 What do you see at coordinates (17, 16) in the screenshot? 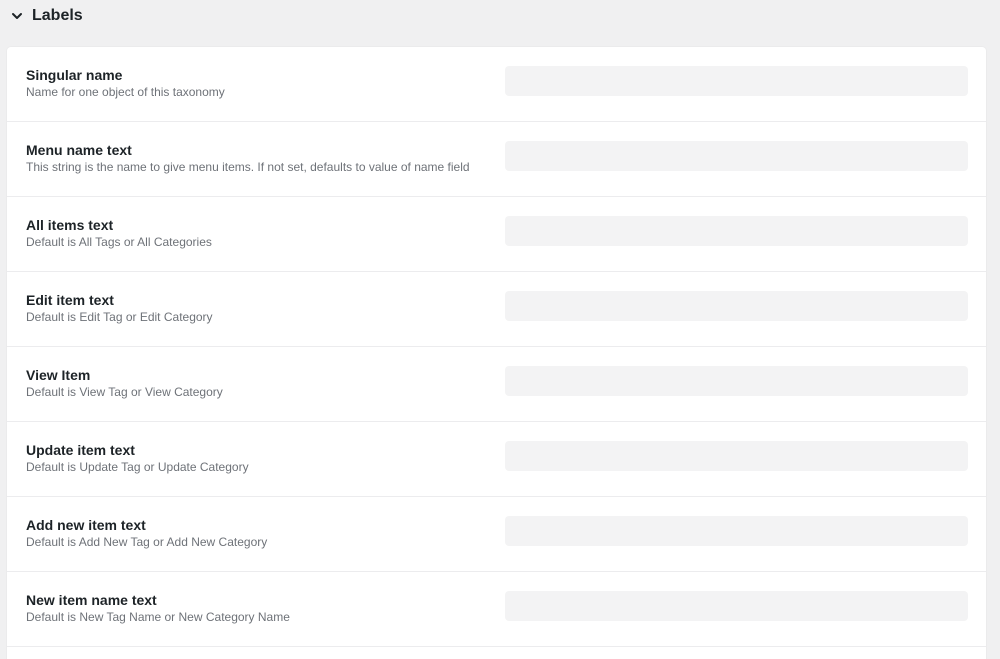
I see `chevron-down-icon` at bounding box center [17, 16].